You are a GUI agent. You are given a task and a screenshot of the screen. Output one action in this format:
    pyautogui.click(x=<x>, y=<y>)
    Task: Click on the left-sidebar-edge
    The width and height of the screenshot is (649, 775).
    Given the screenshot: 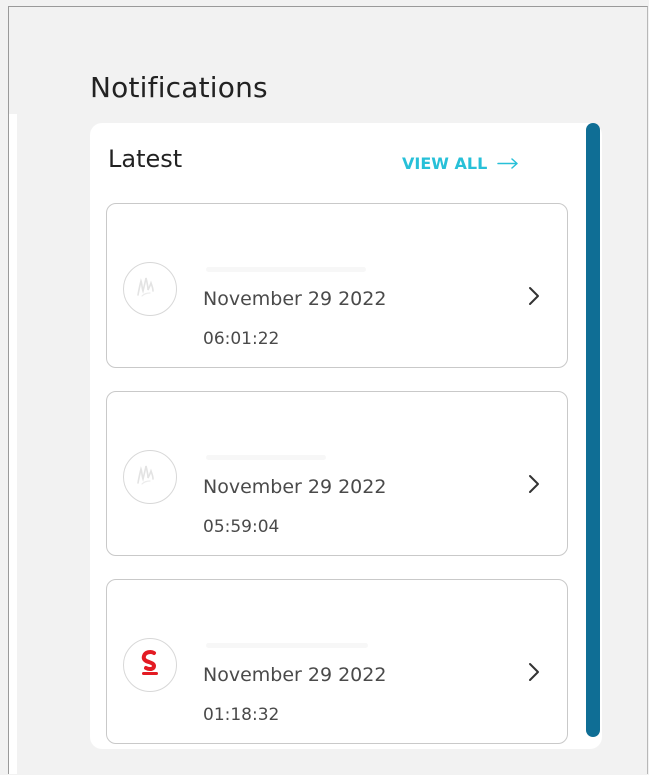 What is the action you would take?
    pyautogui.click(x=13, y=444)
    